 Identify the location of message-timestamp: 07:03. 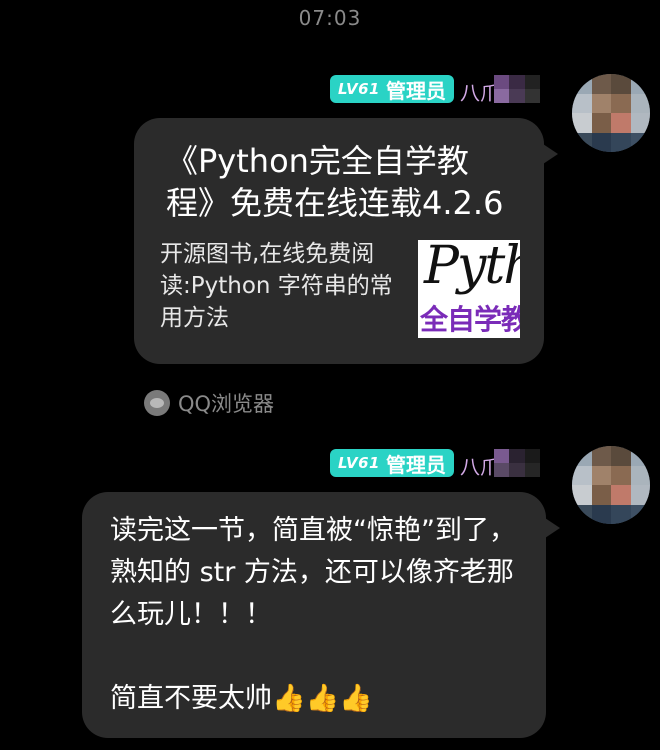
(330, 18).